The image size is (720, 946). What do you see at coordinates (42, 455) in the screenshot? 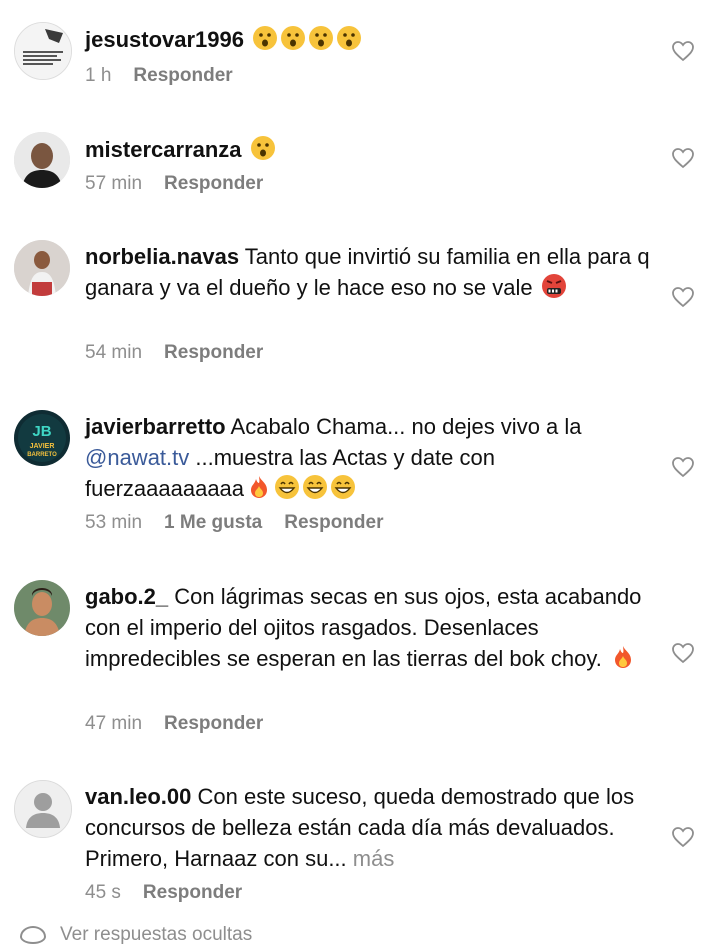
I see `svg-text: BARRETO` at bounding box center [42, 455].